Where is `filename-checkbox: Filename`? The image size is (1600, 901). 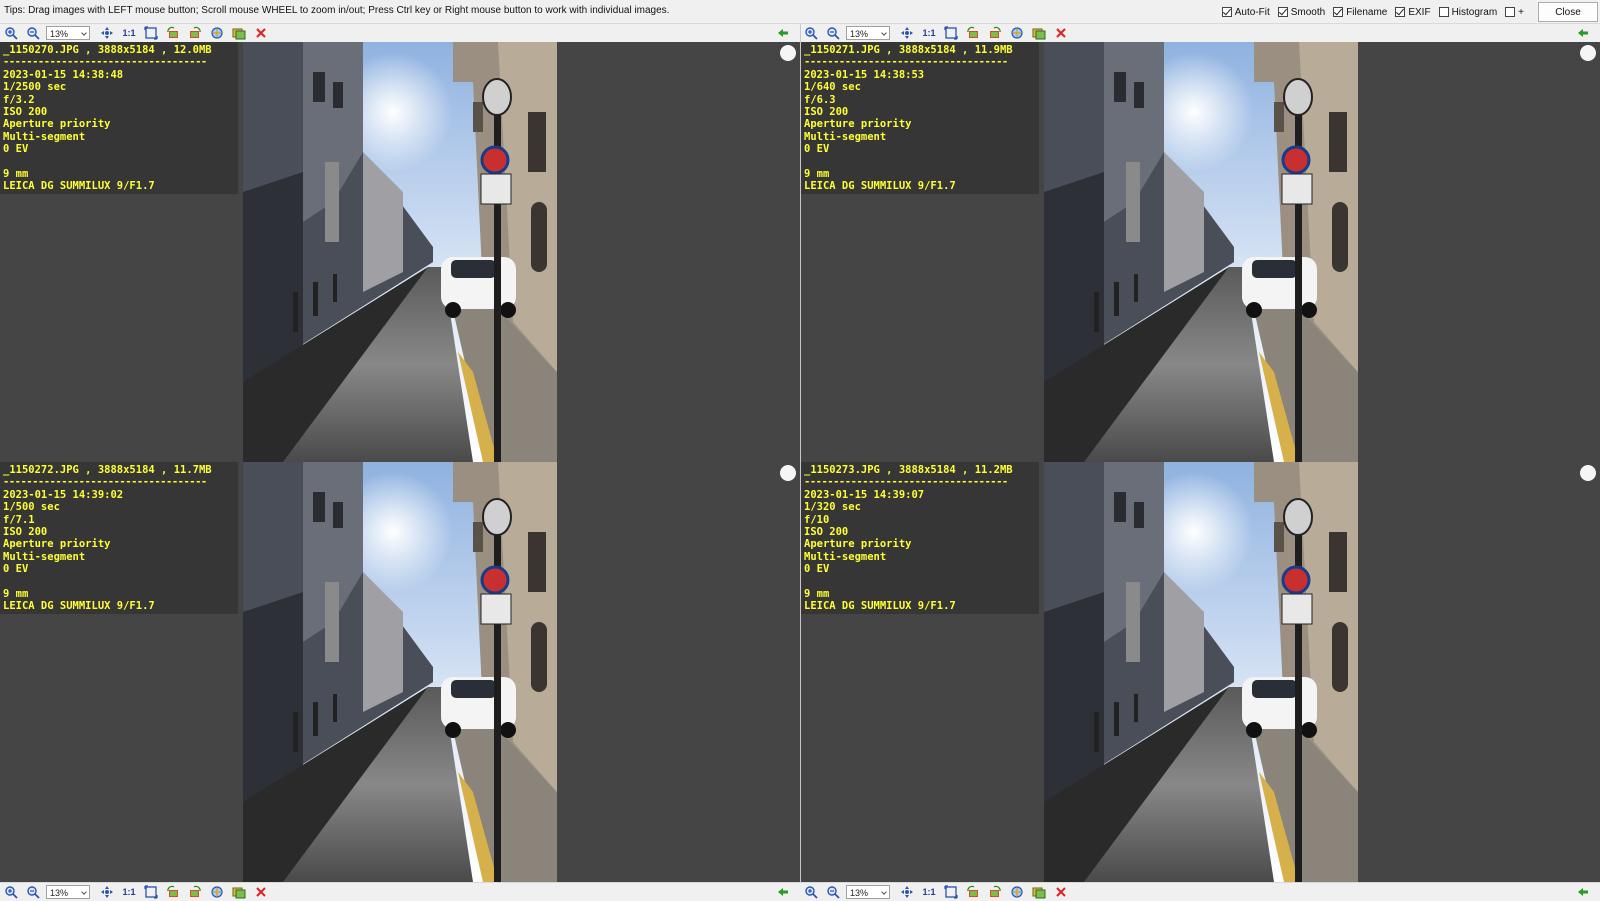 filename-checkbox: Filename is located at coordinates (1360, 12).